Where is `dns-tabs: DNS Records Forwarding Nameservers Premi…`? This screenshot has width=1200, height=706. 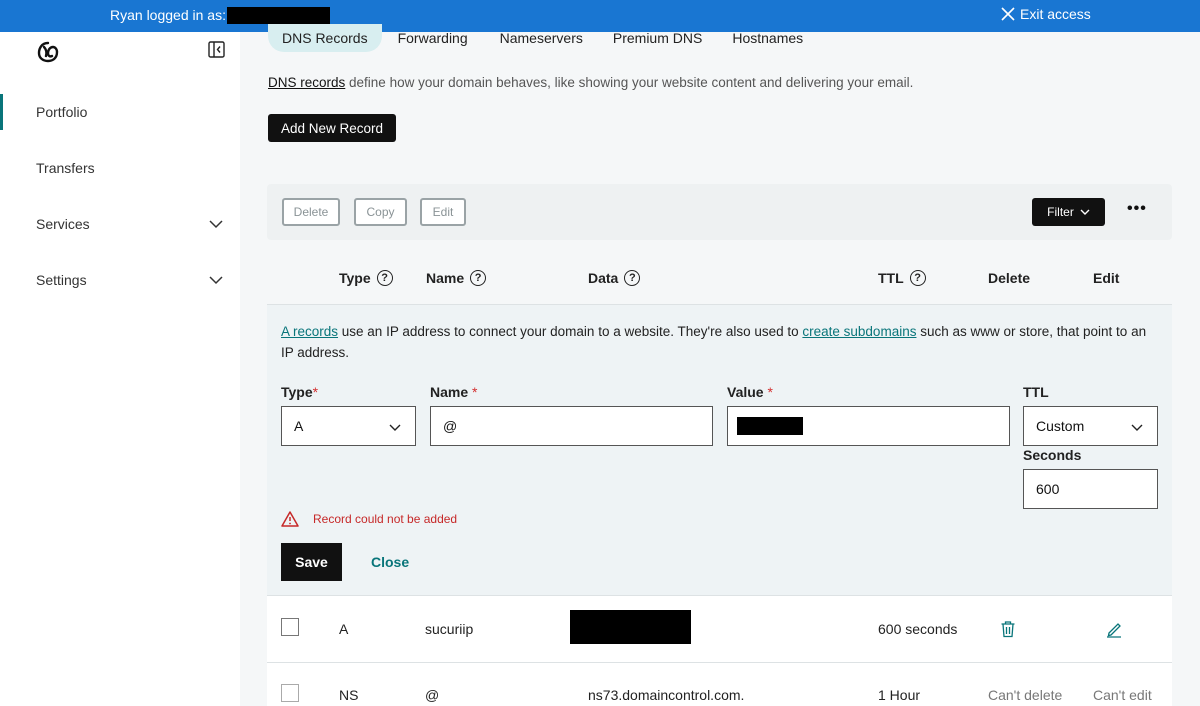
dns-tabs: DNS Records Forwarding Nameservers Premi… is located at coordinates (543, 38).